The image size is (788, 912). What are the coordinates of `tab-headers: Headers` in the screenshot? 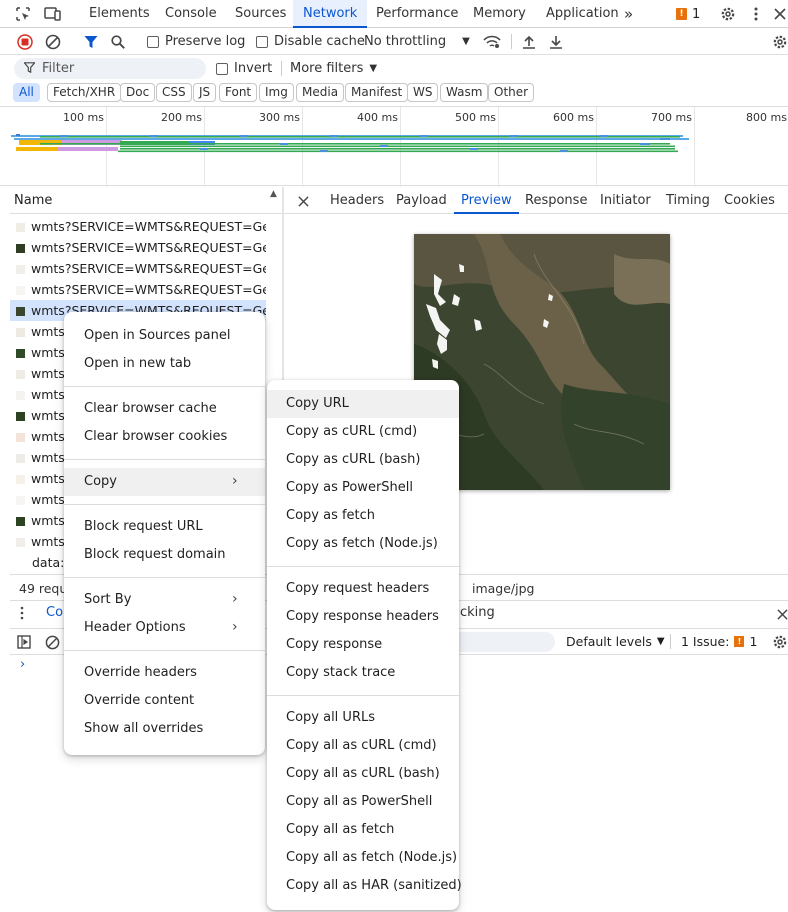 It's located at (357, 200).